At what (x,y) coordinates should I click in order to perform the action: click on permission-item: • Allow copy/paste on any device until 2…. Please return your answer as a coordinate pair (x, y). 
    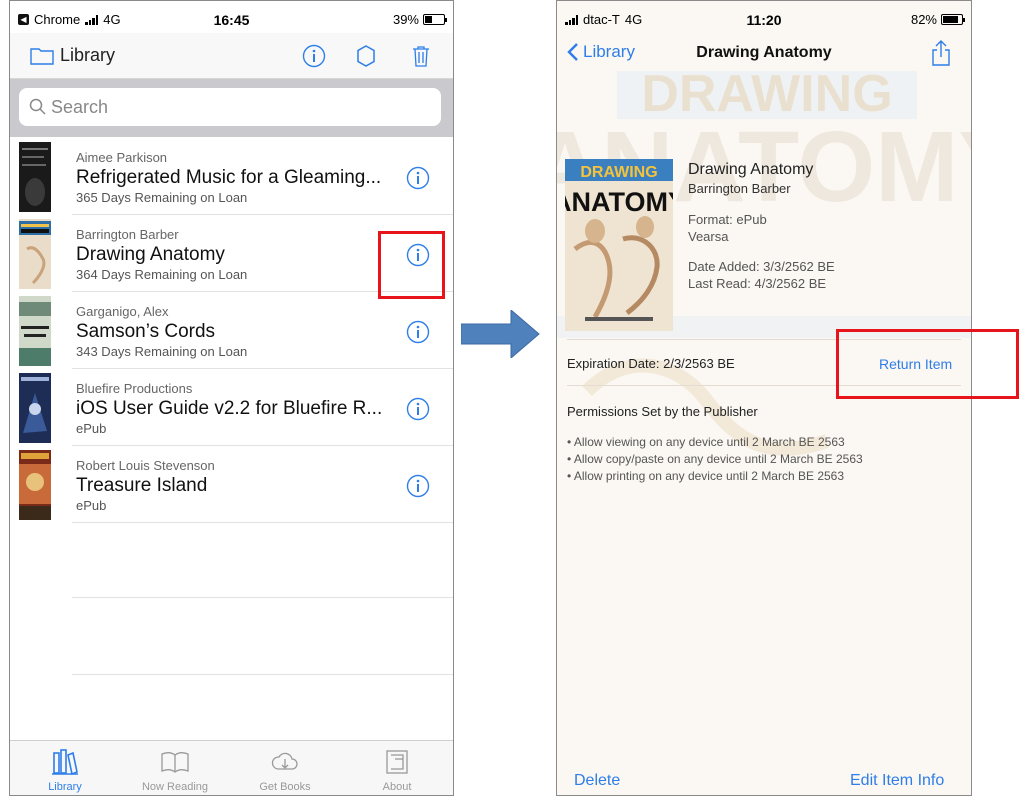
    Looking at the image, I should click on (715, 459).